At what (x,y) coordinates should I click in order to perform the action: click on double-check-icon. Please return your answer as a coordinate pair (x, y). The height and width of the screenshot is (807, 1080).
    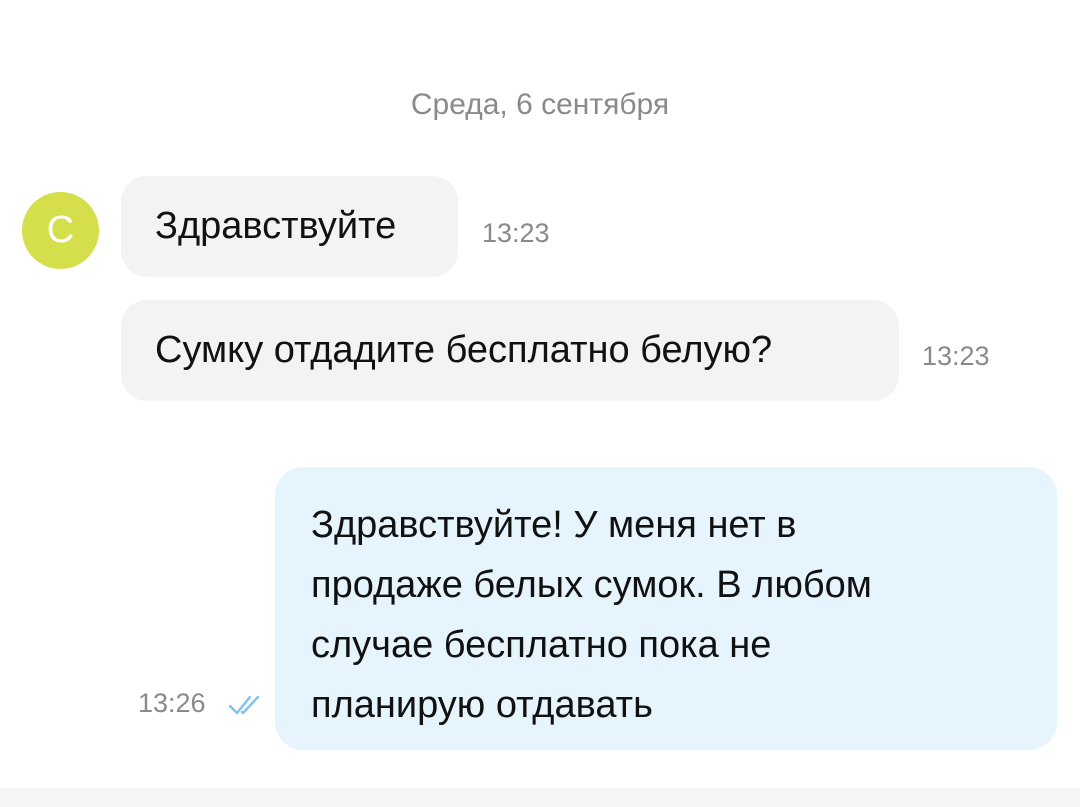
    Looking at the image, I should click on (244, 705).